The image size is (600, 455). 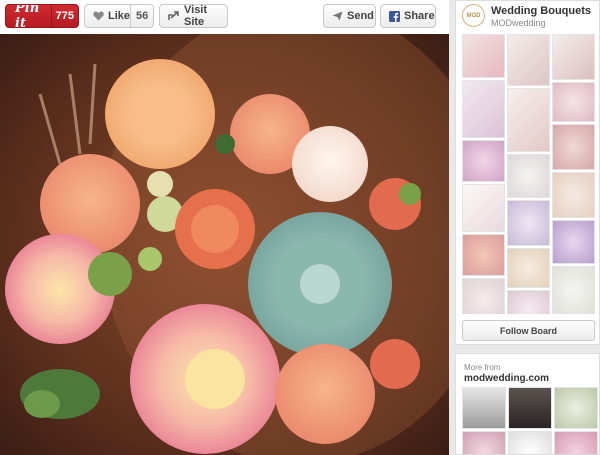 I want to click on follow-board-button: Follow Board, so click(x=528, y=330).